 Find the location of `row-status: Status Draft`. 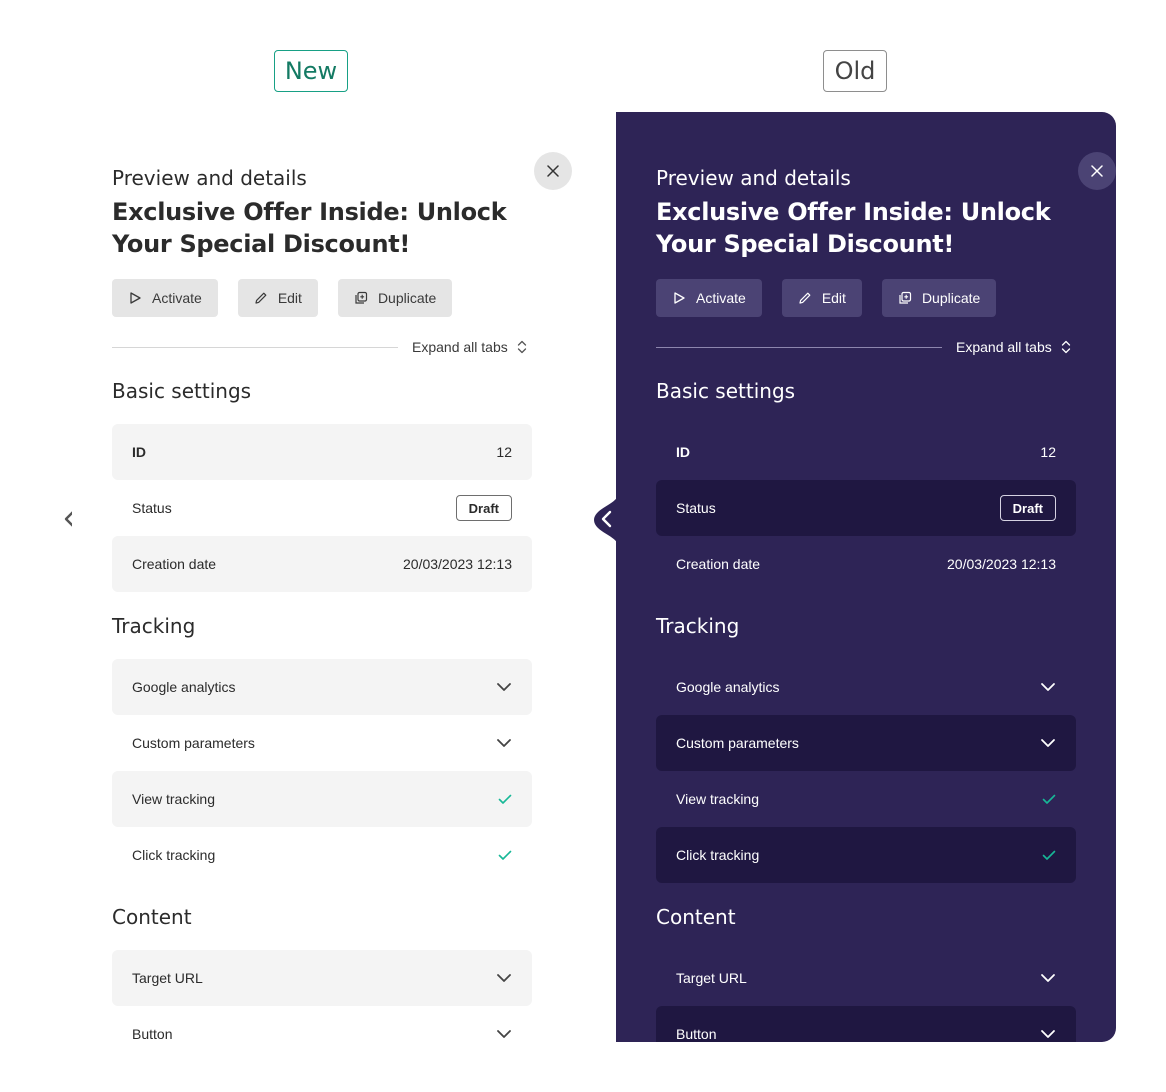

row-status: Status Draft is located at coordinates (322, 508).